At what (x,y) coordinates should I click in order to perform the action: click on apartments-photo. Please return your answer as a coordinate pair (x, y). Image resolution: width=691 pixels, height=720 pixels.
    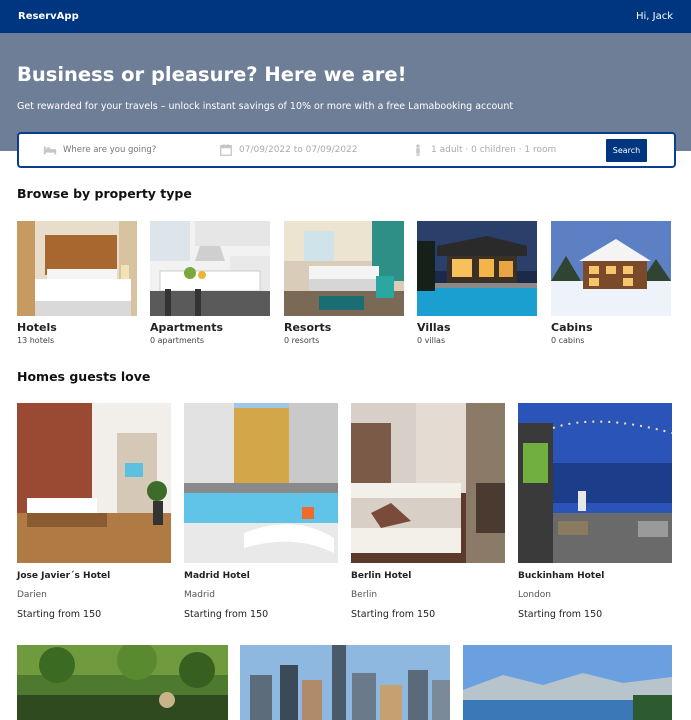
    Looking at the image, I should click on (210, 268).